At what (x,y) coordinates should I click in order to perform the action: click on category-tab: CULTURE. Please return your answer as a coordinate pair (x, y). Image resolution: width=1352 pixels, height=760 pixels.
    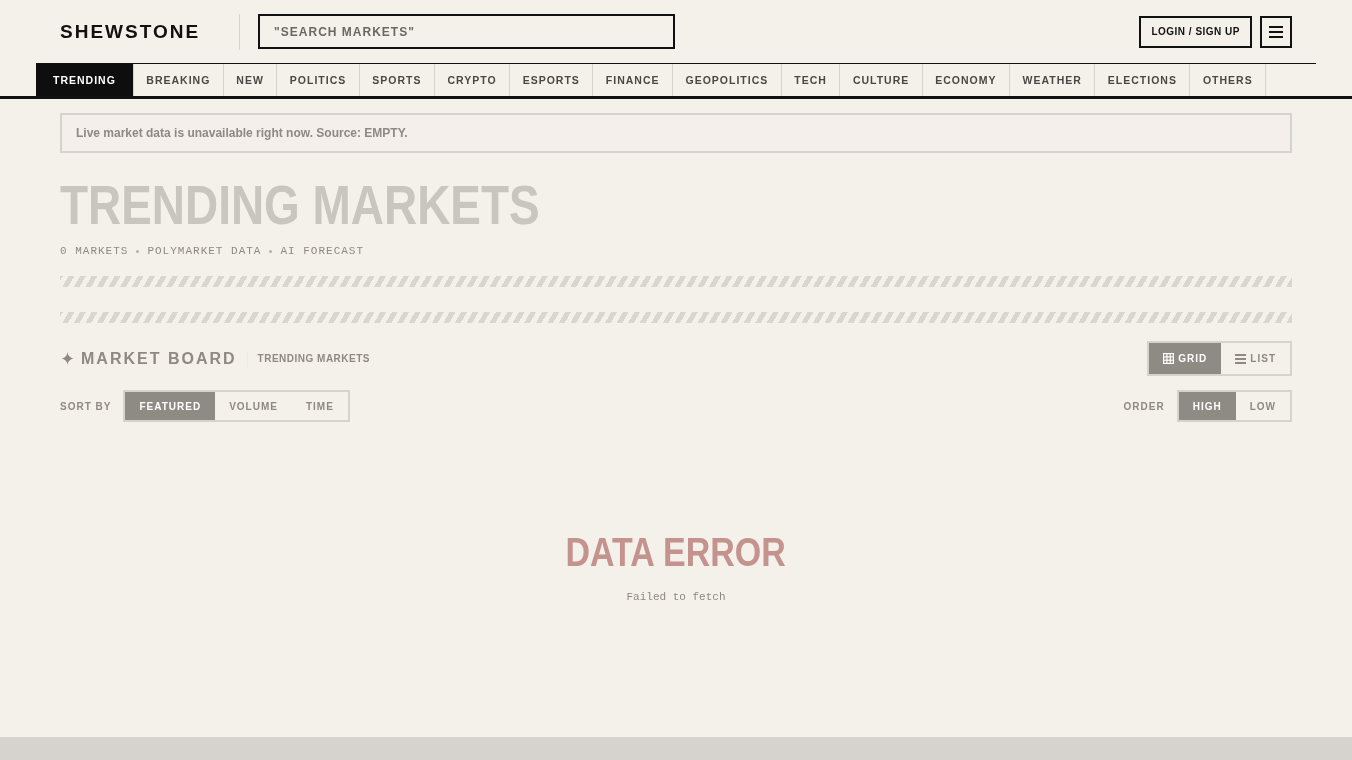
    Looking at the image, I should click on (881, 80).